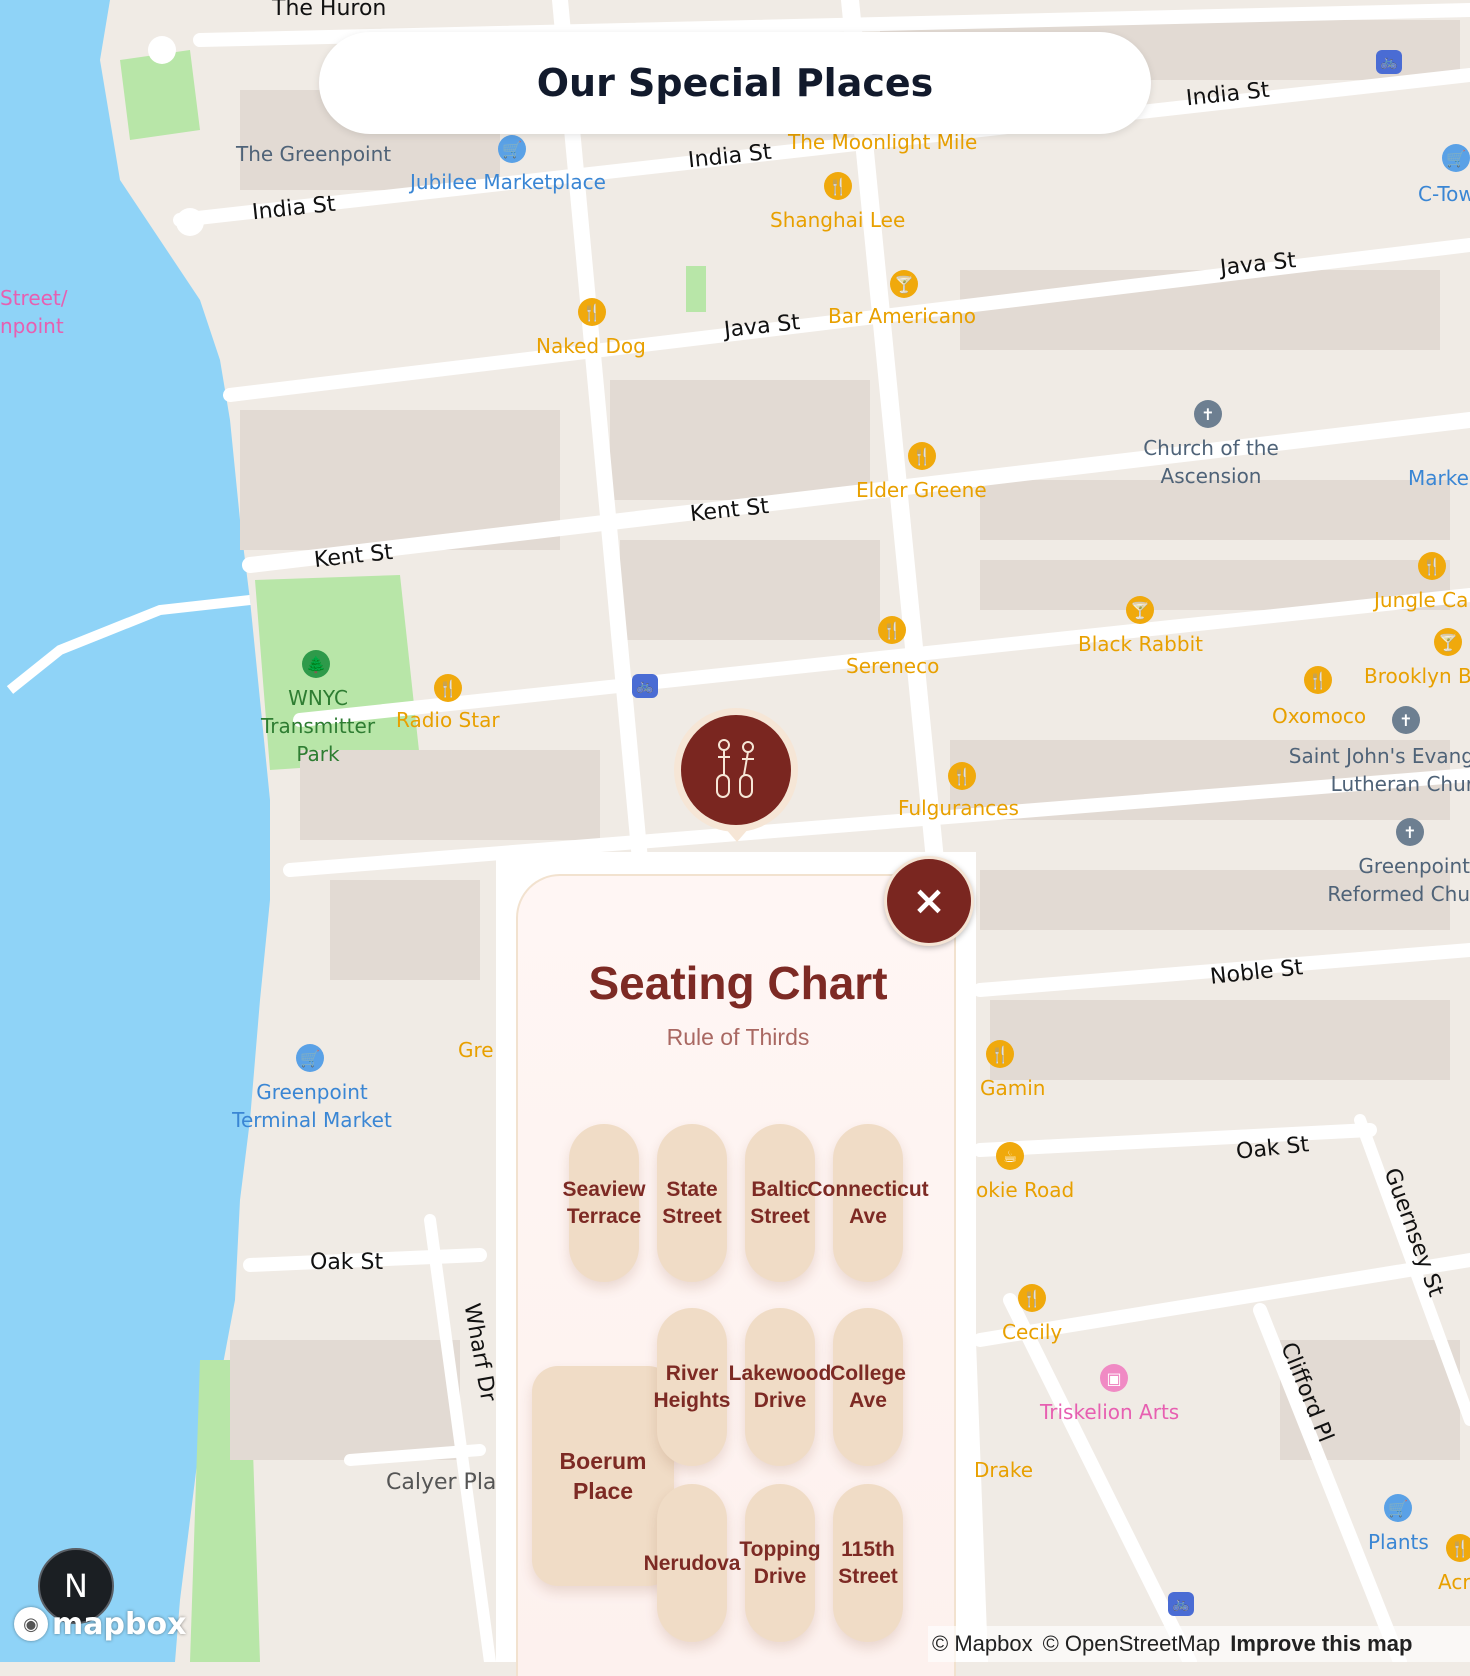 The image size is (1470, 1676). Describe the element at coordinates (958, 808) in the screenshot. I see `poi-fulgurances: Fulgurances` at that location.